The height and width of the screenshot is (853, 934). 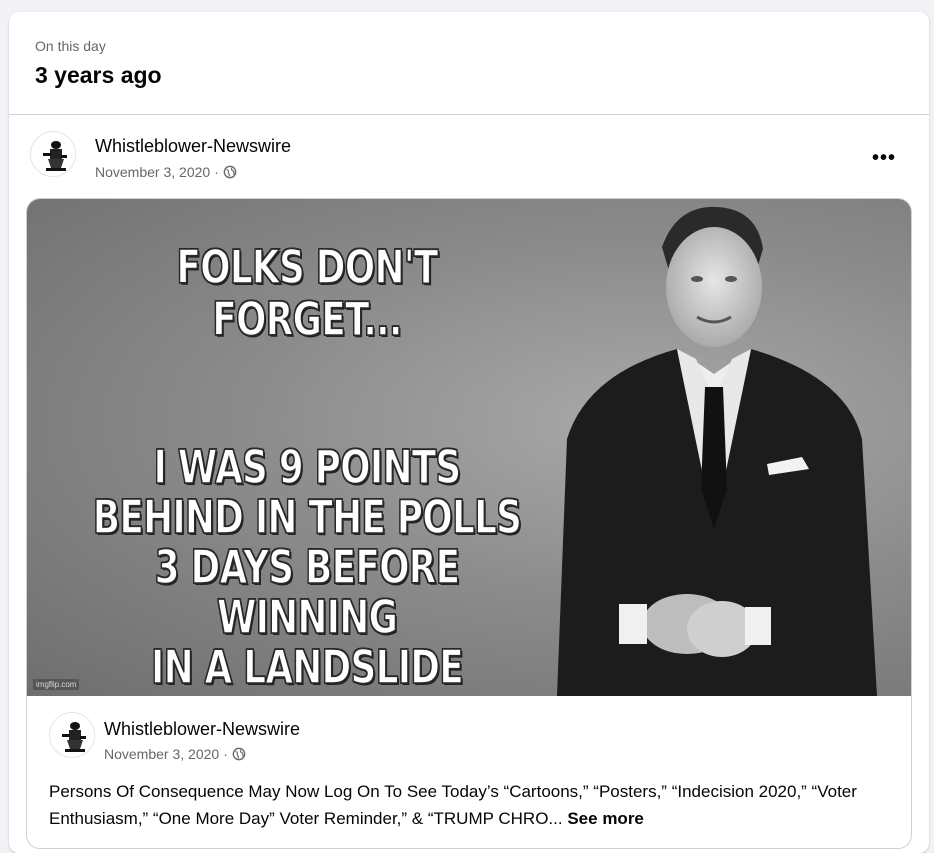 I want to click on post-date: November 3, 2020, so click(x=152, y=172).